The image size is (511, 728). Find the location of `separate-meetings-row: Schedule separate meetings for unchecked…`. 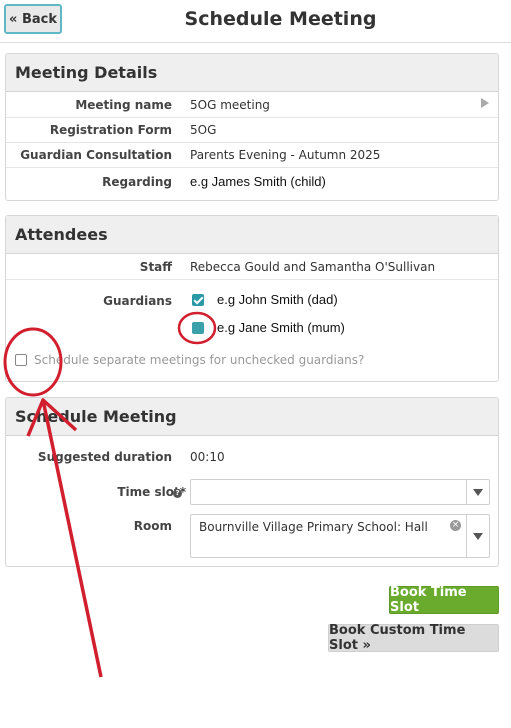

separate-meetings-row: Schedule separate meetings for unchecked… is located at coordinates (252, 362).